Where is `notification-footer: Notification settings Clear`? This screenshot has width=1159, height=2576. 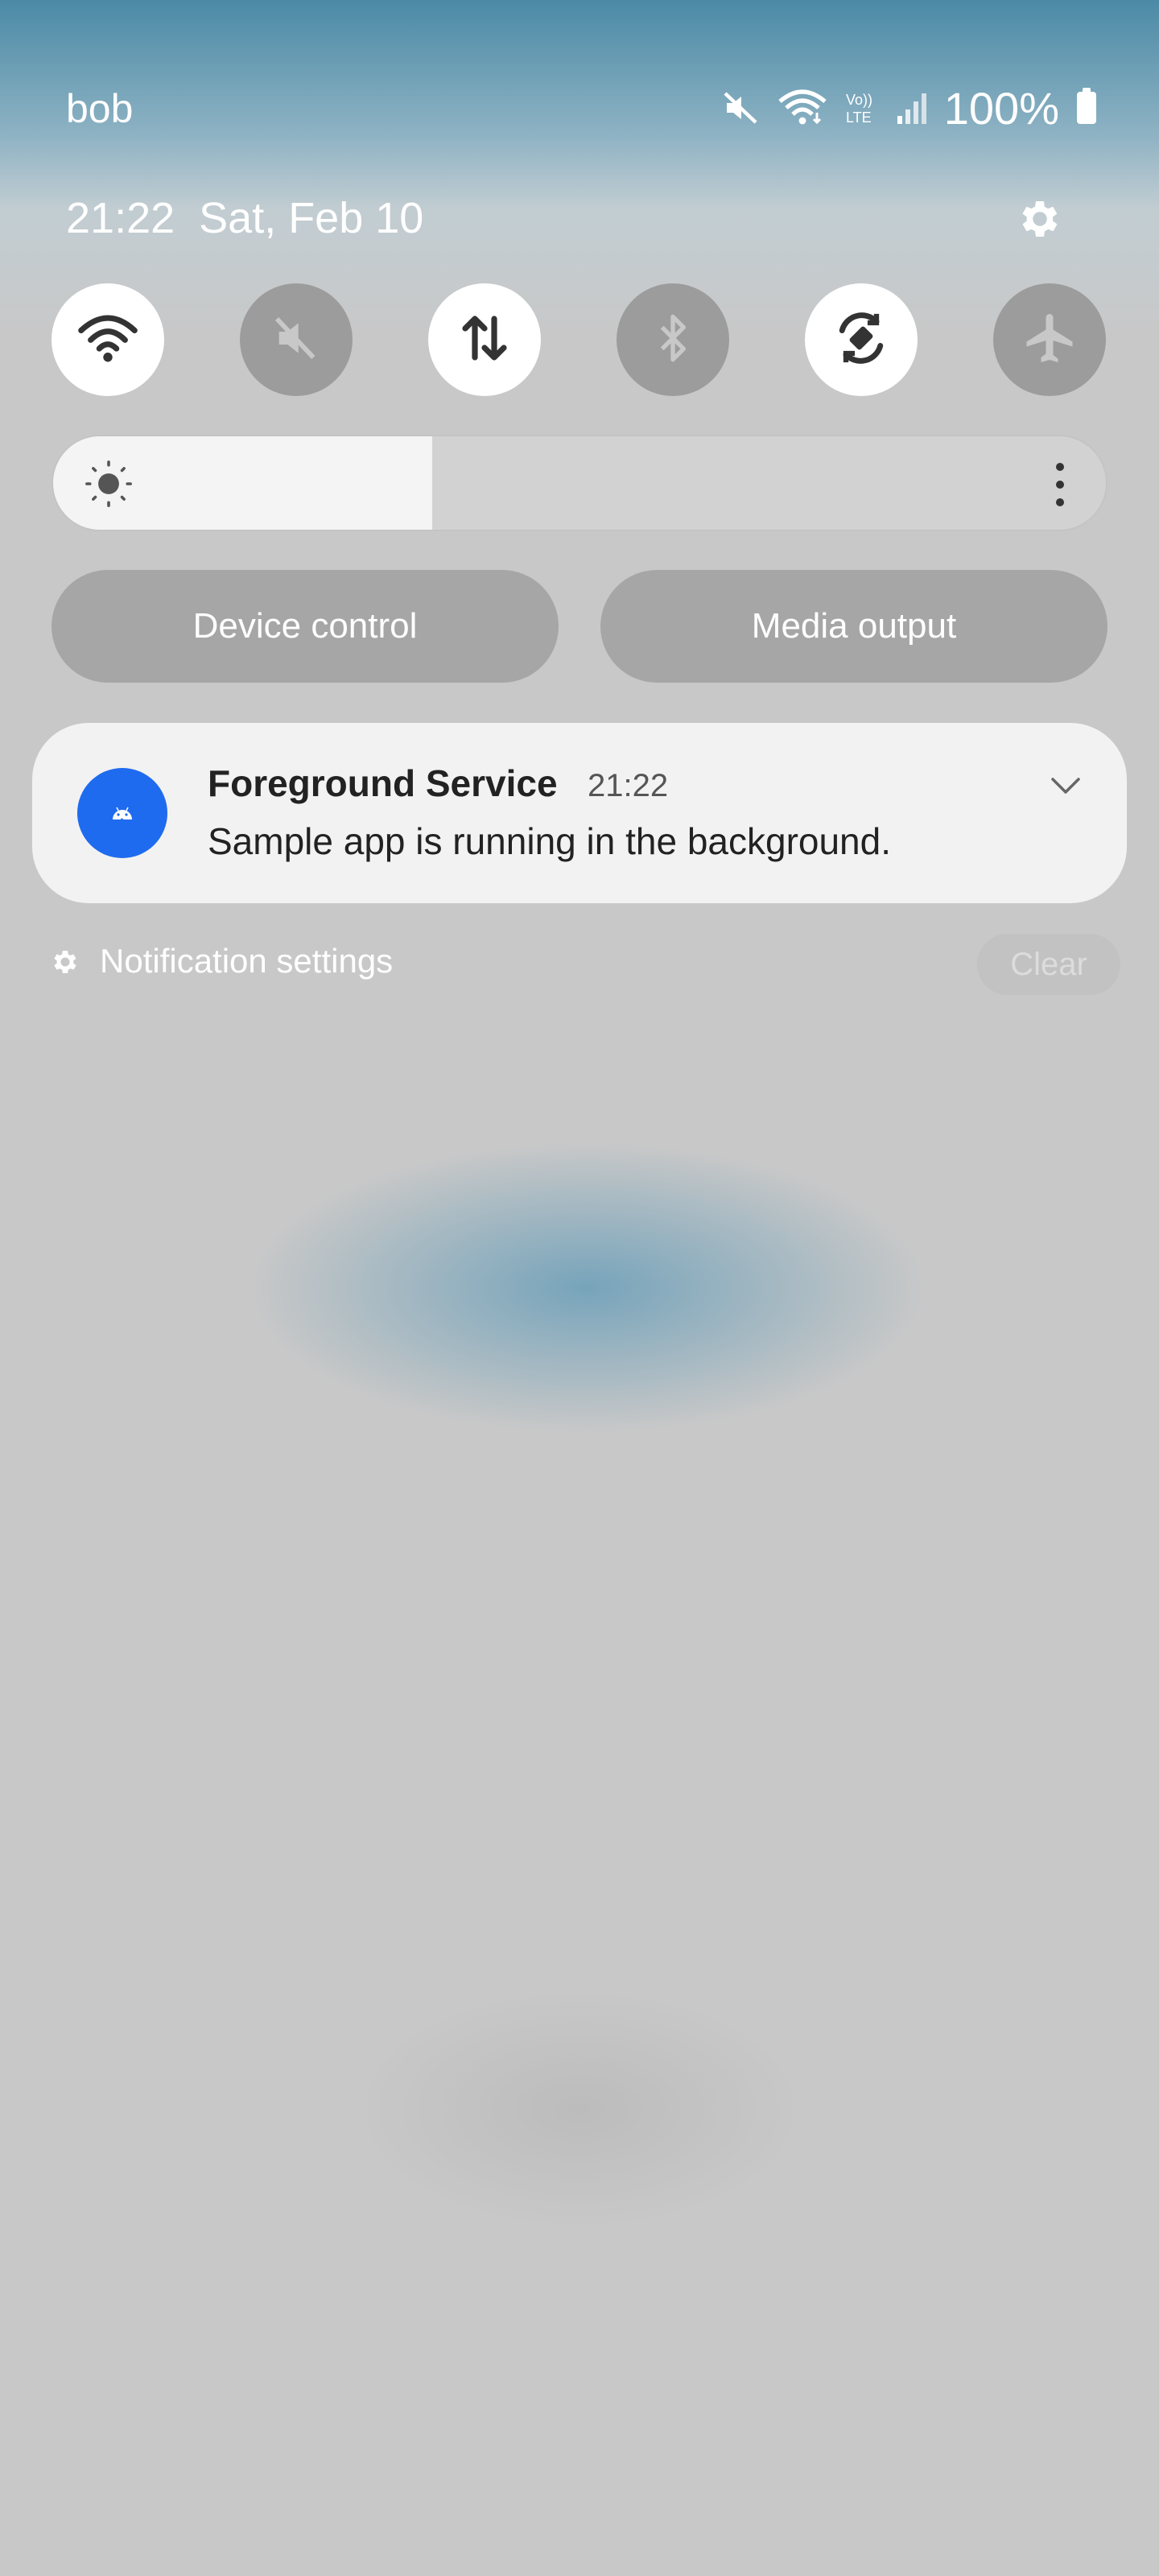 notification-footer: Notification settings Clear is located at coordinates (585, 965).